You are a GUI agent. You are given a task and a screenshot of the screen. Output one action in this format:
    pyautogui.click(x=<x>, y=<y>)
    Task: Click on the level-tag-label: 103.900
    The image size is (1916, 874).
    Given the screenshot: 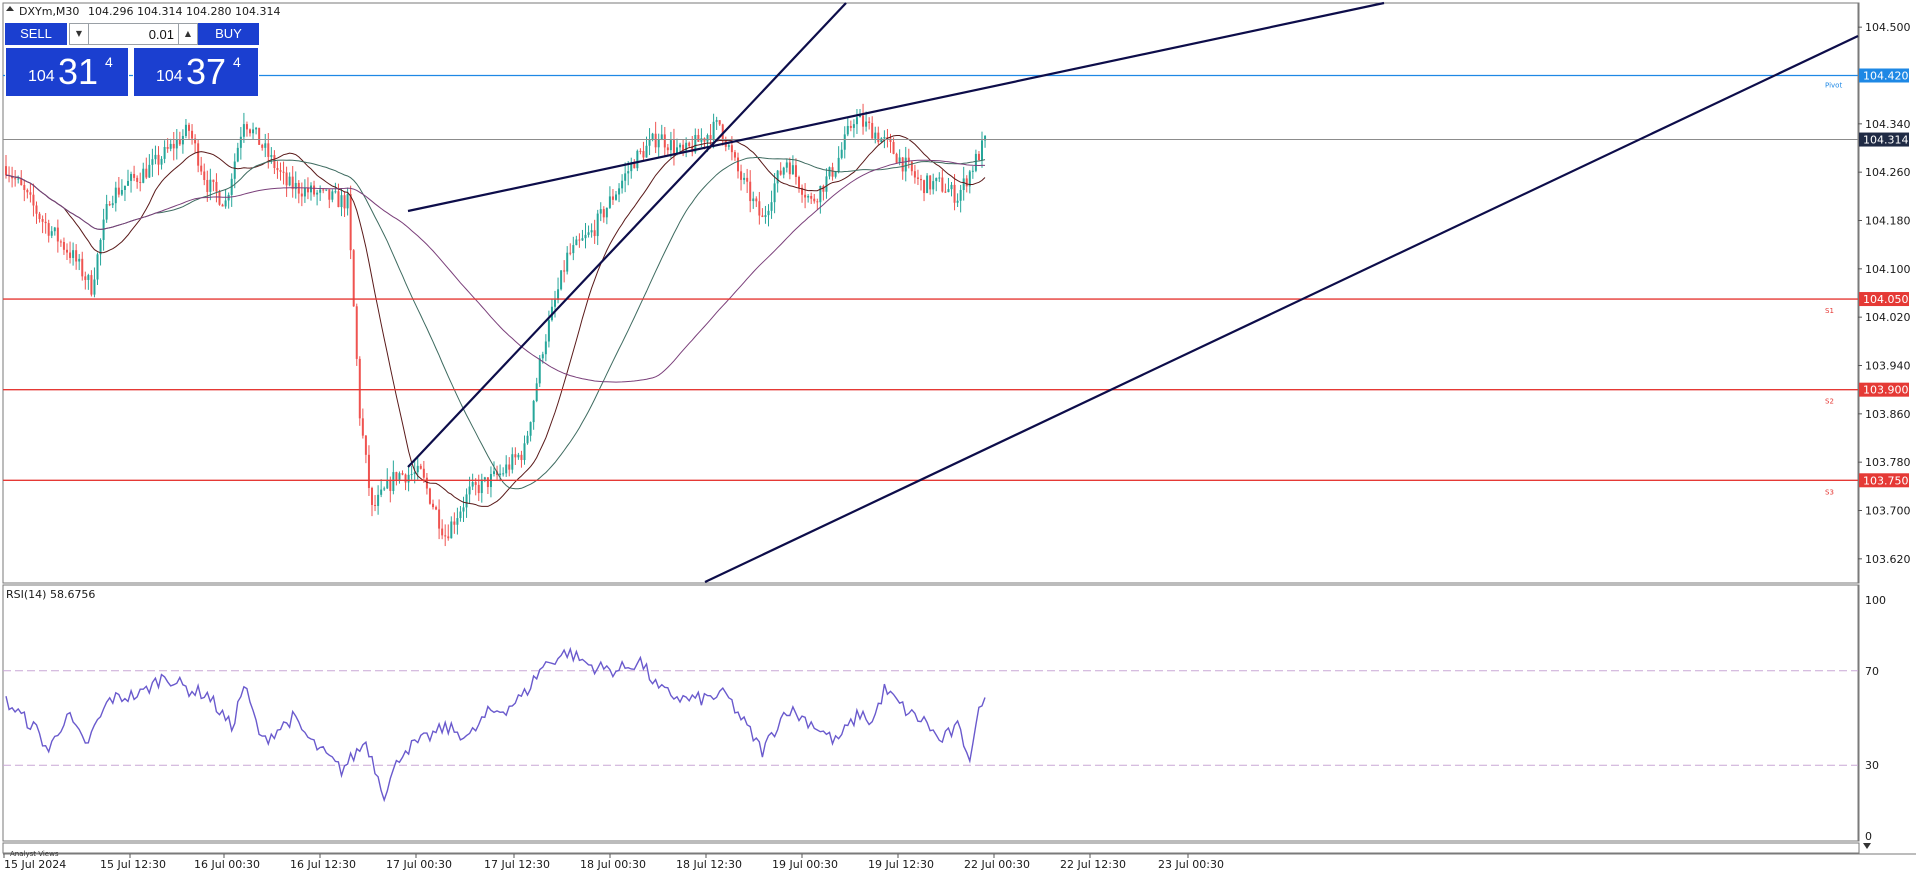 What is the action you would take?
    pyautogui.click(x=1886, y=390)
    